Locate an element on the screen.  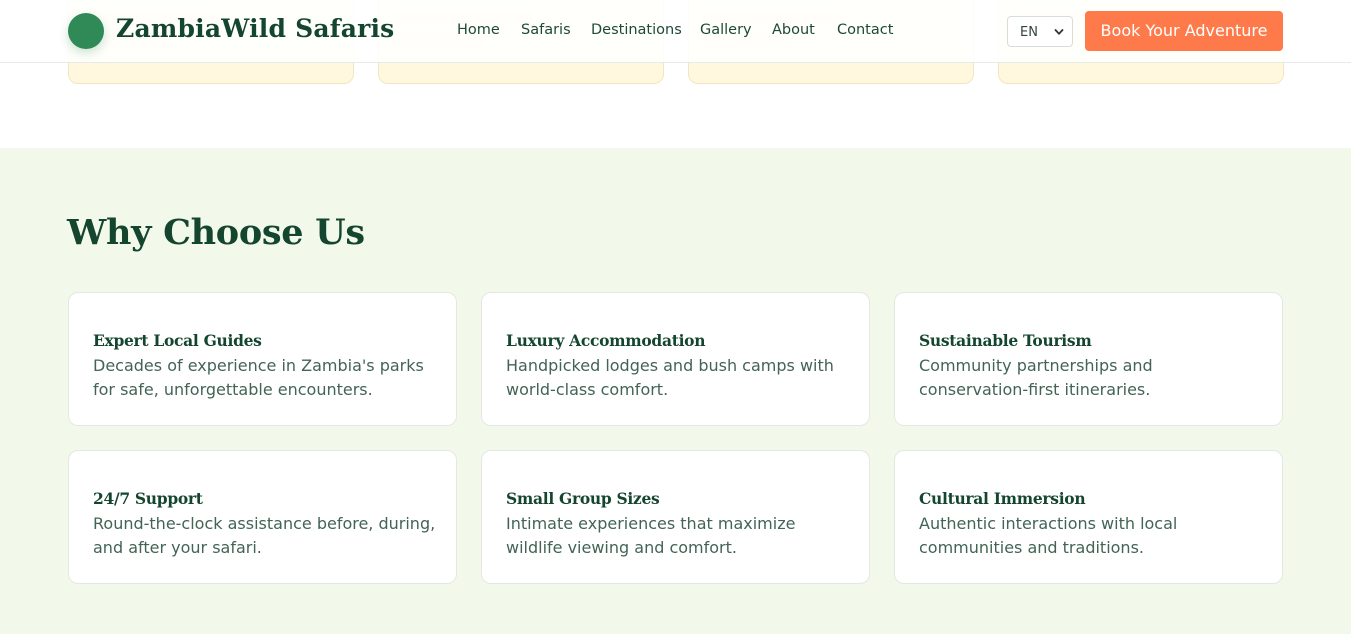
language-select: EN is located at coordinates (1040, 31).